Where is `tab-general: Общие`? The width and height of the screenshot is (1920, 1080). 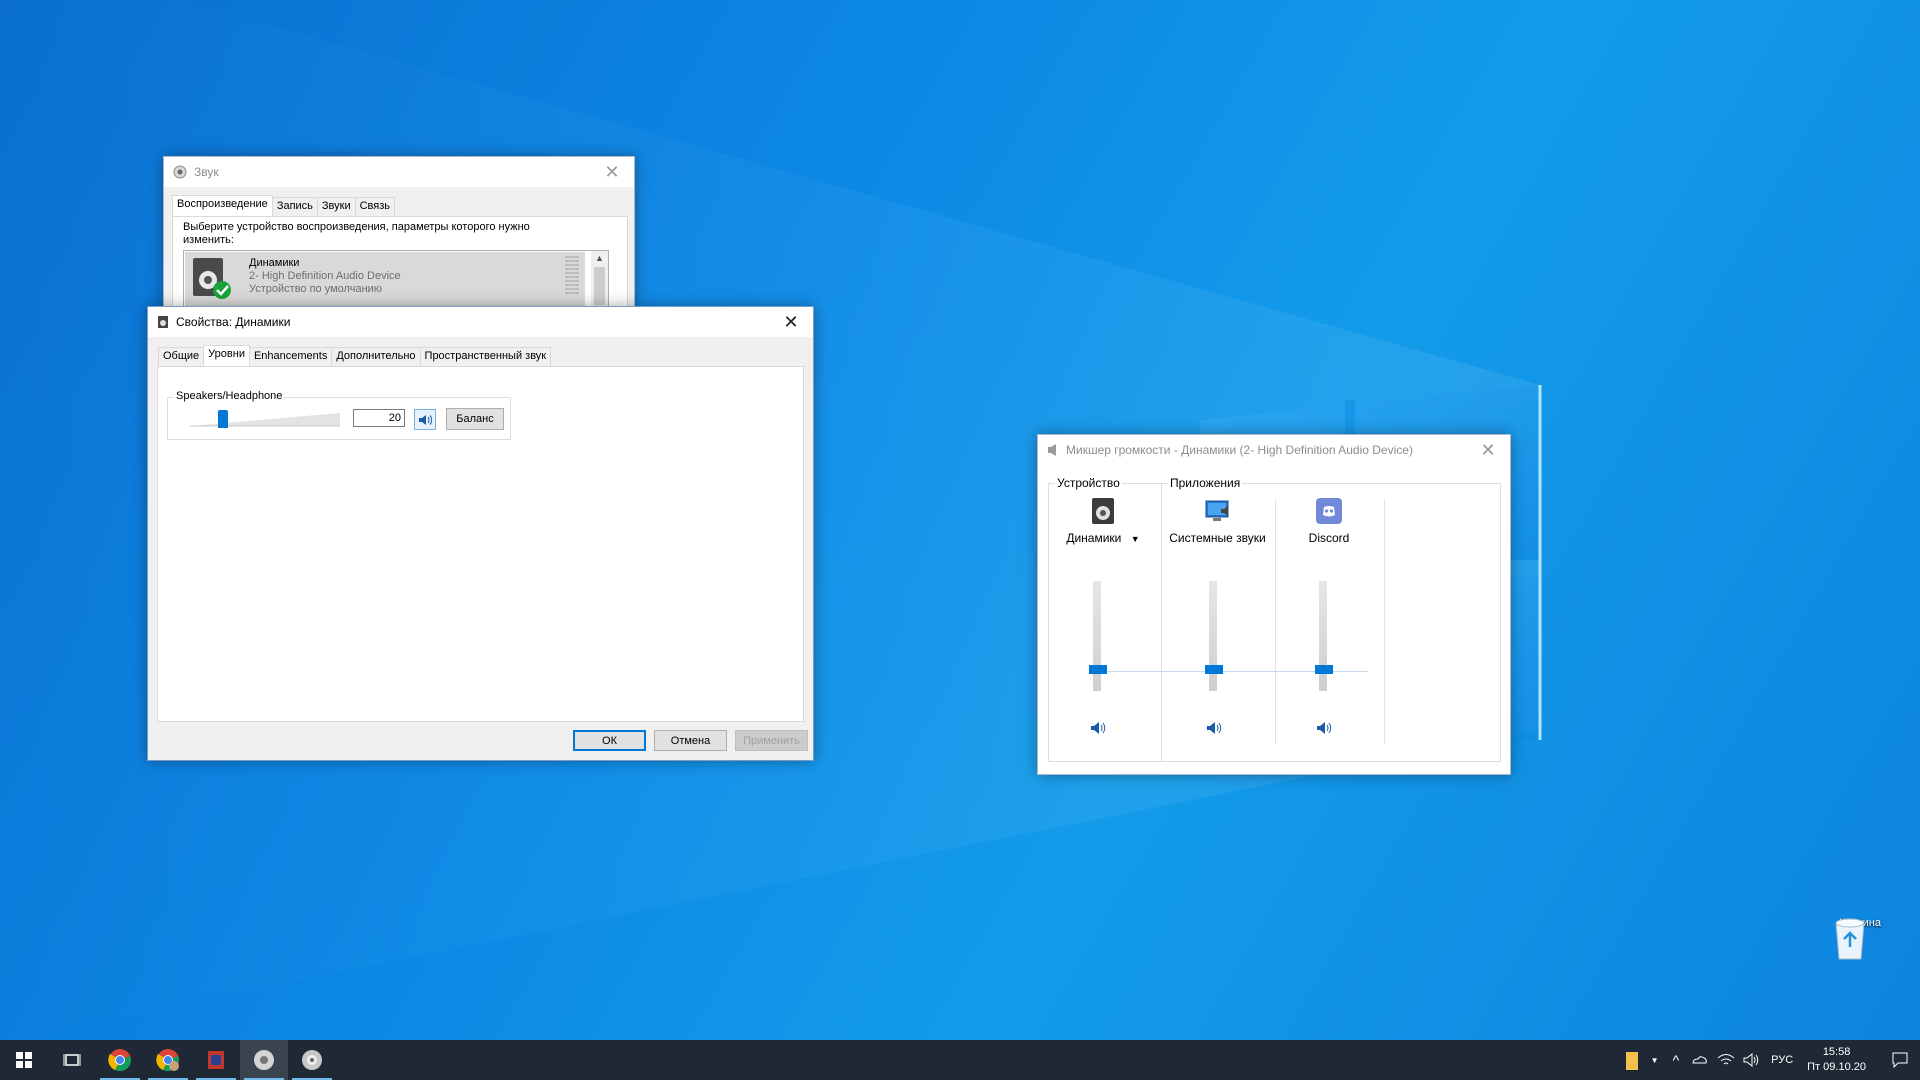 tab-general: Общие is located at coordinates (181, 356).